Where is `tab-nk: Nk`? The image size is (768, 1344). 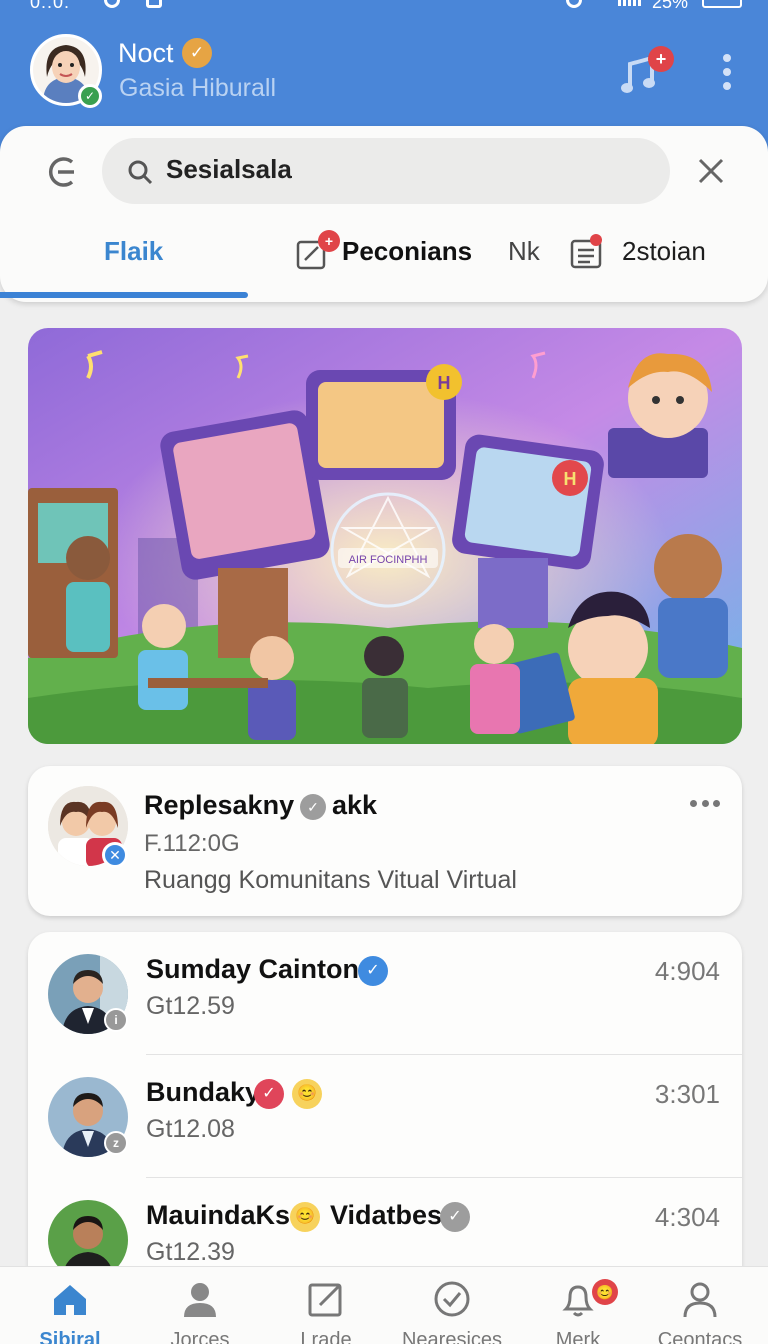
tab-nk: Nk is located at coordinates (524, 251).